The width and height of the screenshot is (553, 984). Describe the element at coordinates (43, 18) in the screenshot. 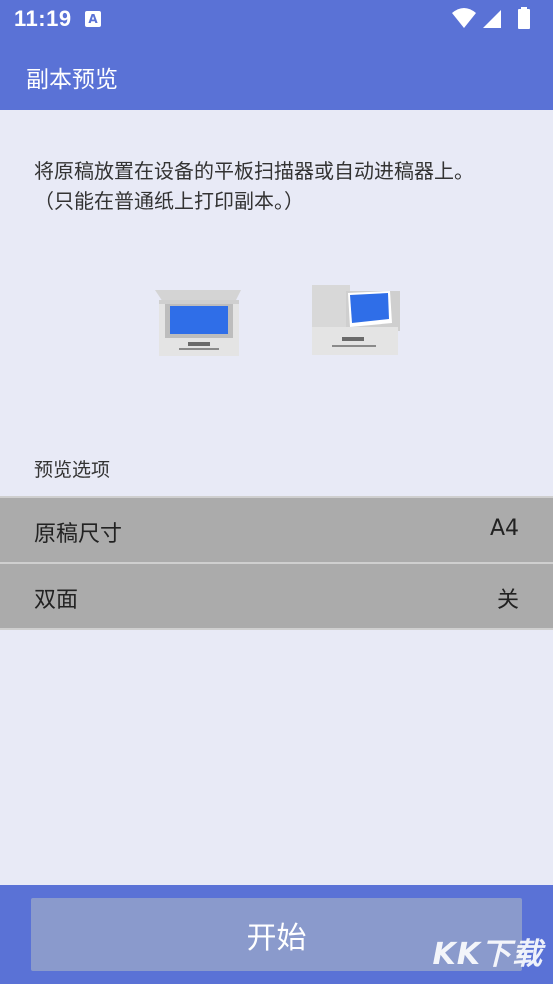

I see `status-time: 11:19` at that location.